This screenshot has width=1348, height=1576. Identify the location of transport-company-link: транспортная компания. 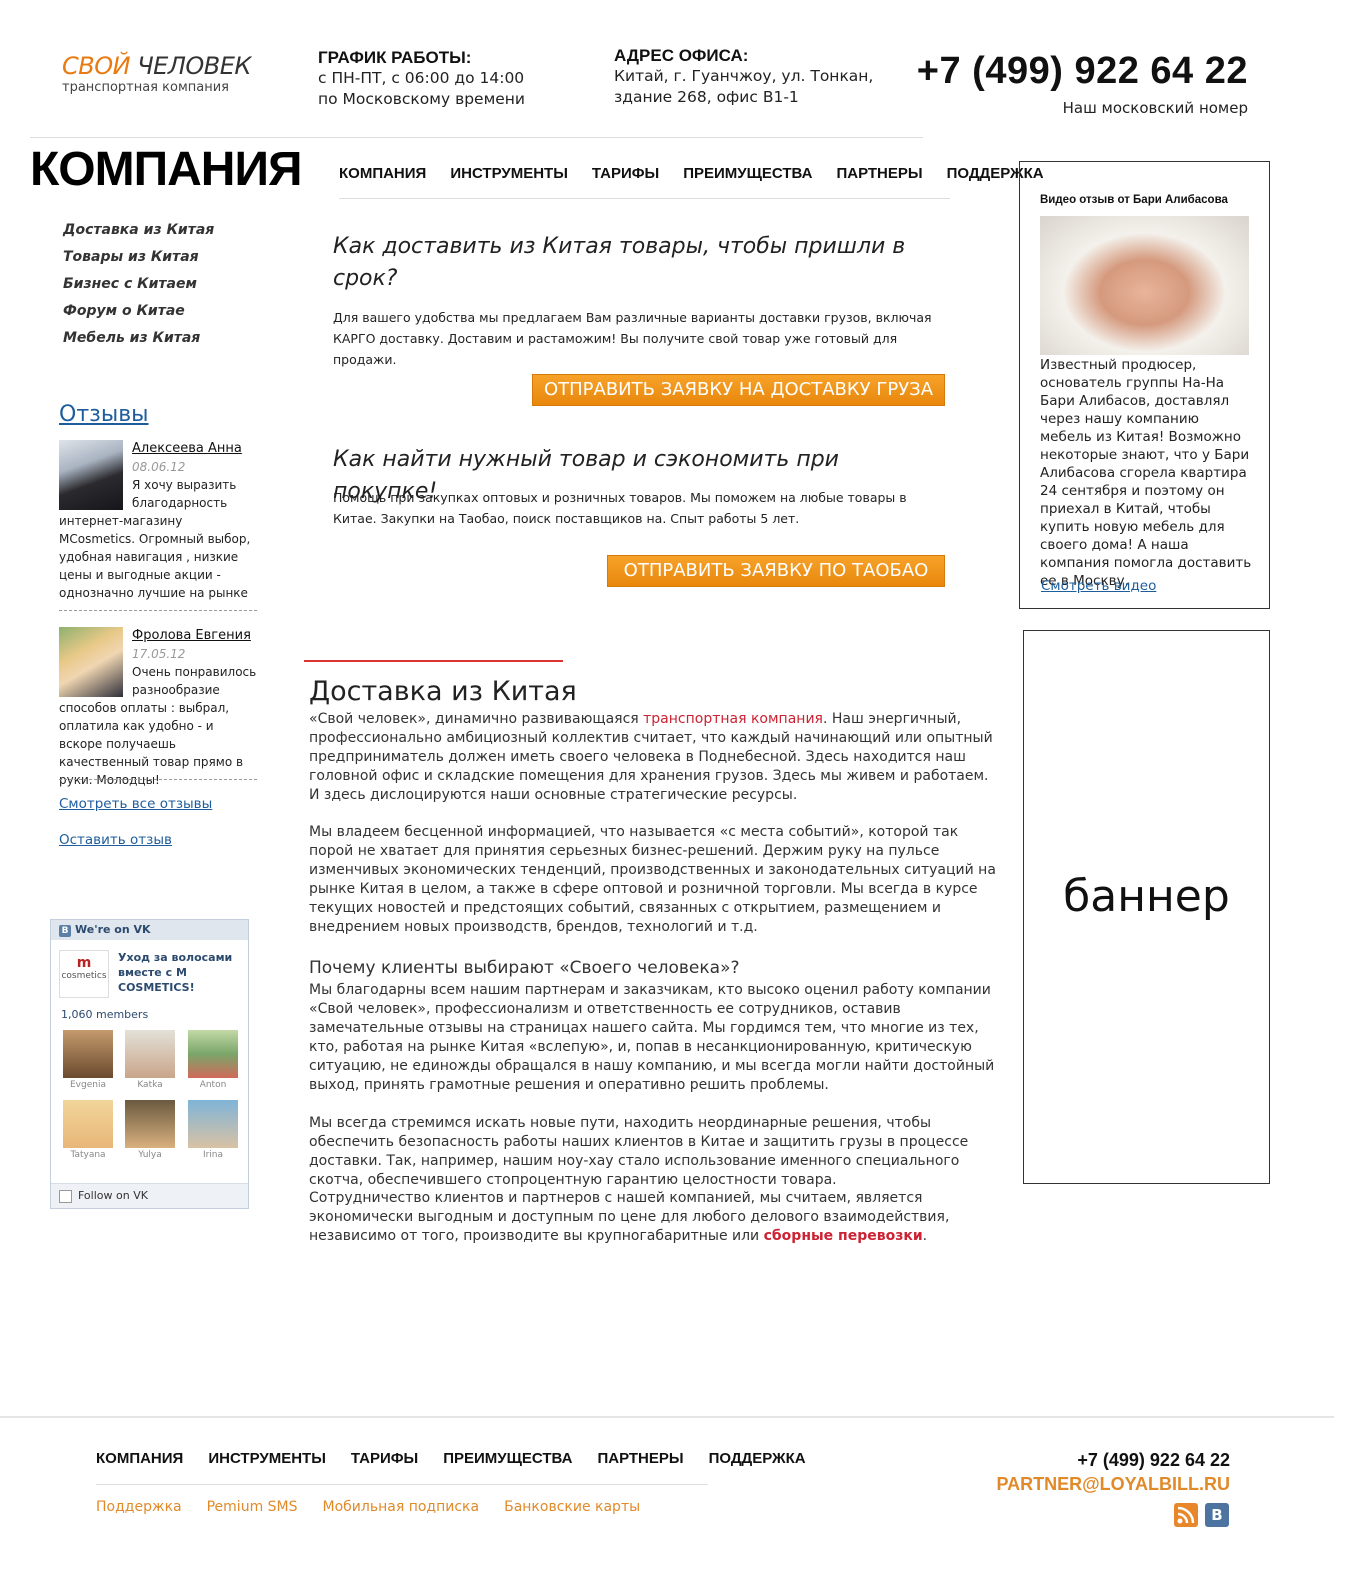
(733, 719).